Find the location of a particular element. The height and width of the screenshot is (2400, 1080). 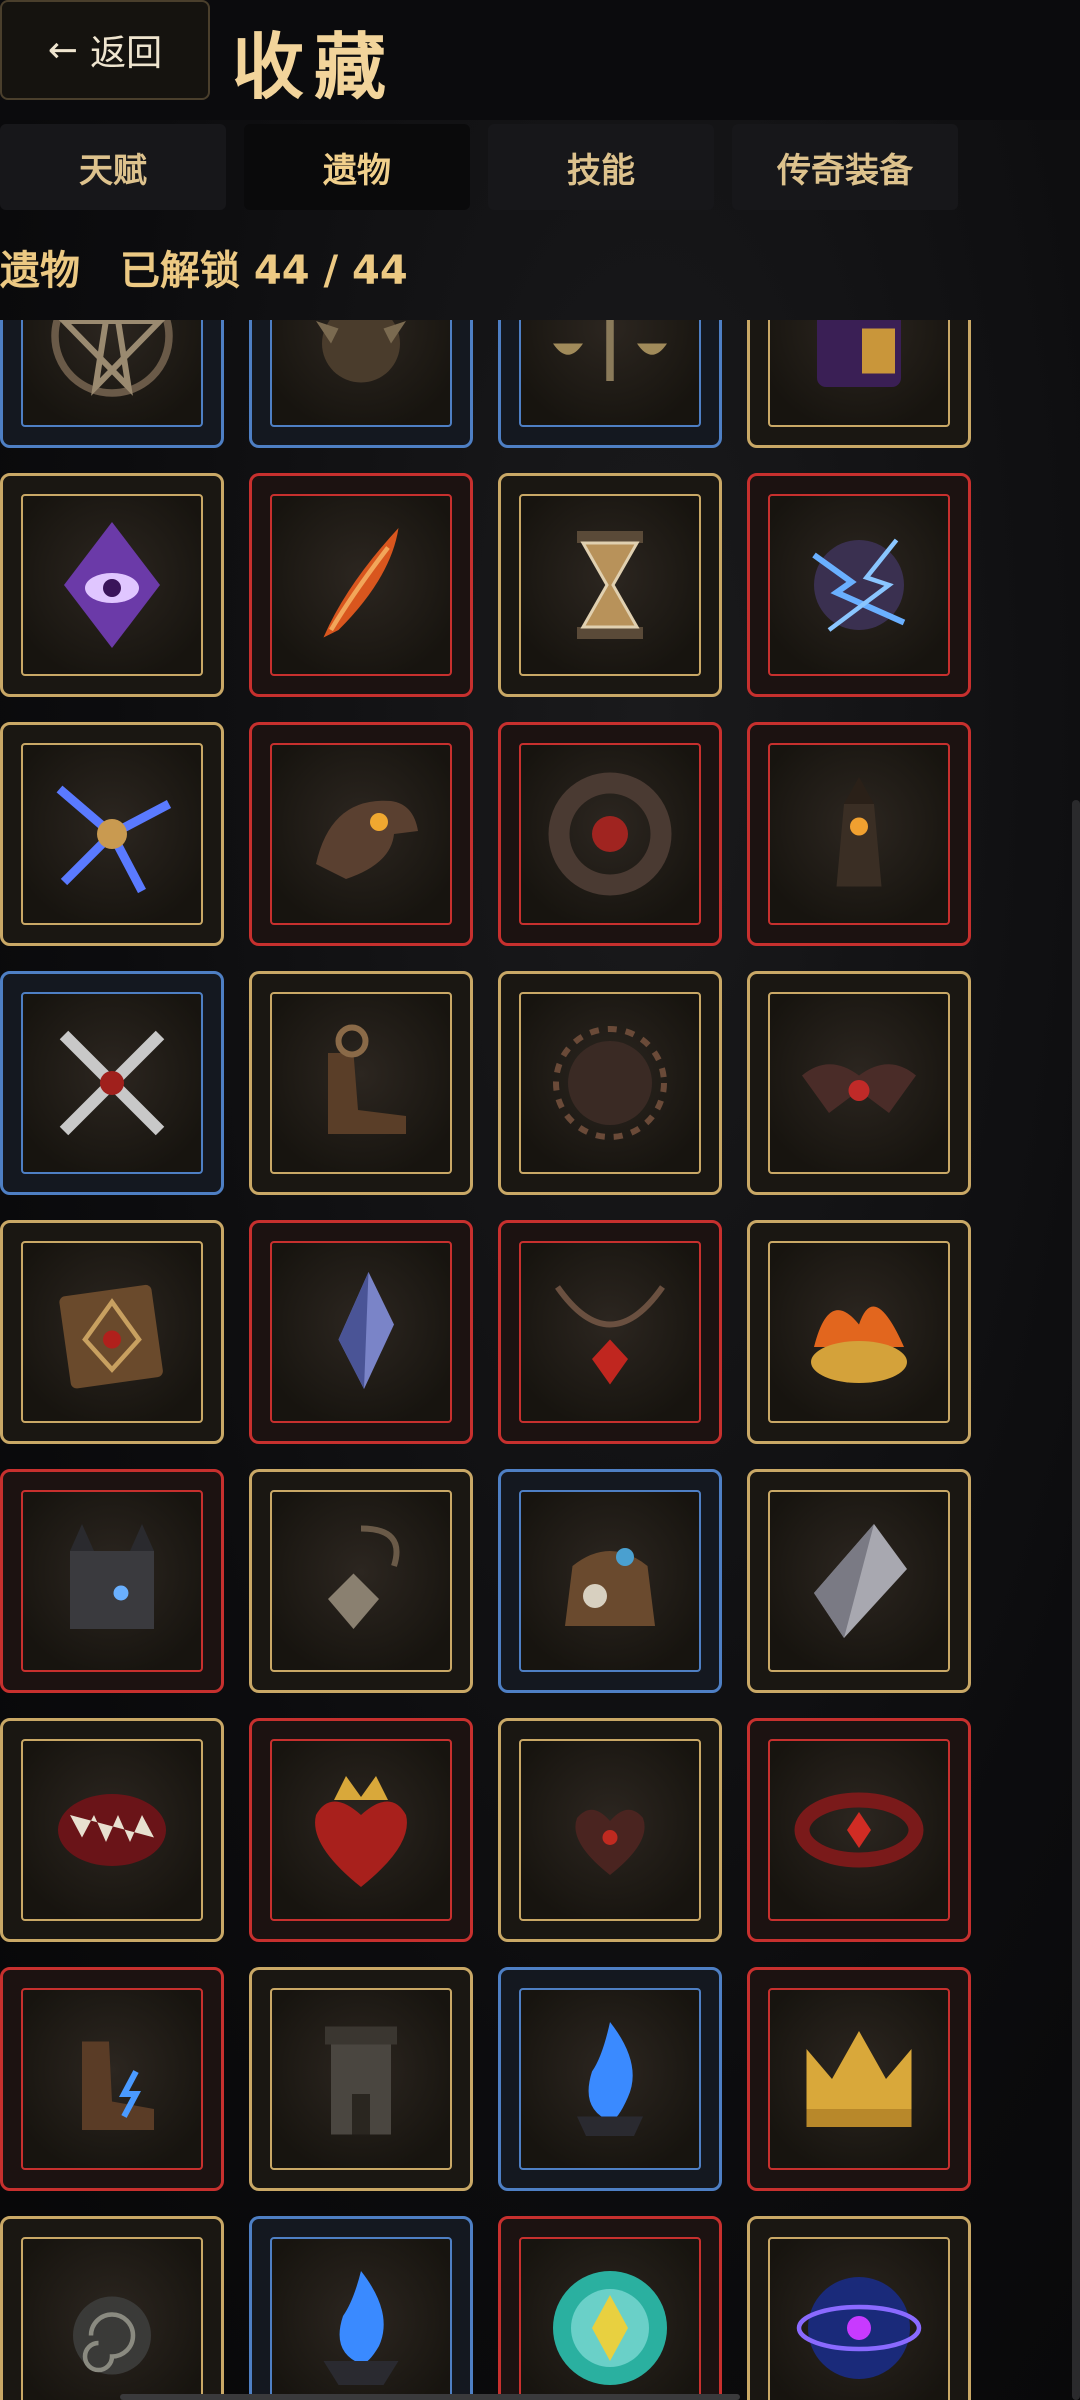

winged-boot-icon is located at coordinates (361, 1083).